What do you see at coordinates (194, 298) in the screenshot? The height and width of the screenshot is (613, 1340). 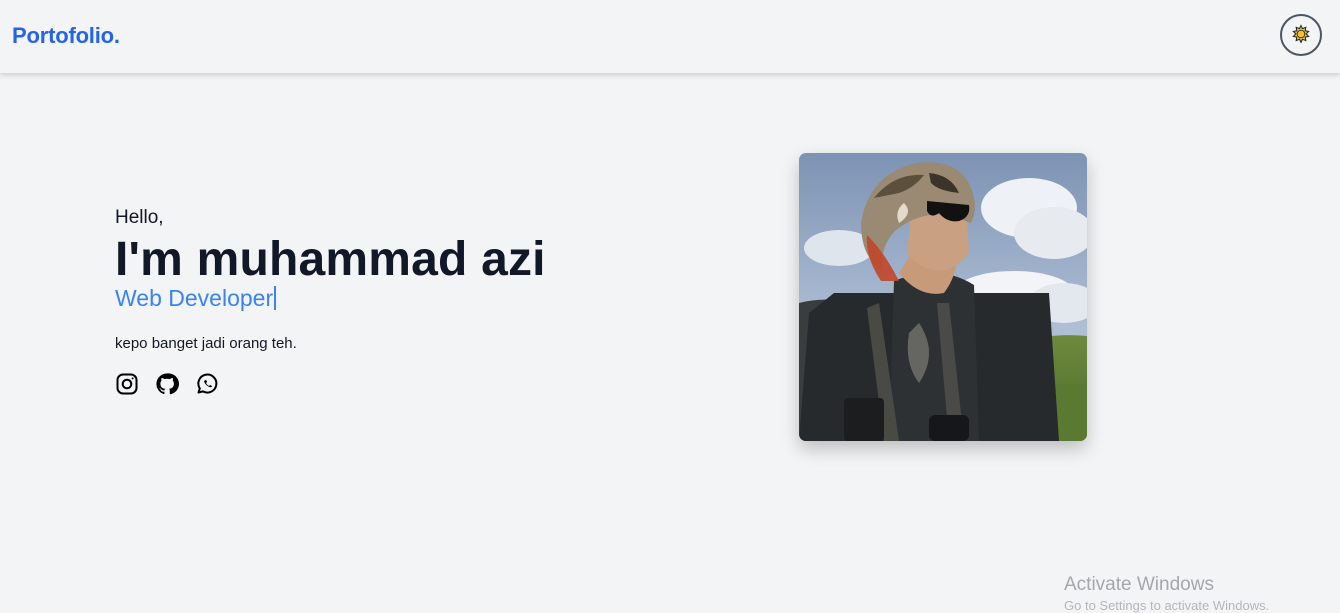 I see `role-text: Web Developer` at bounding box center [194, 298].